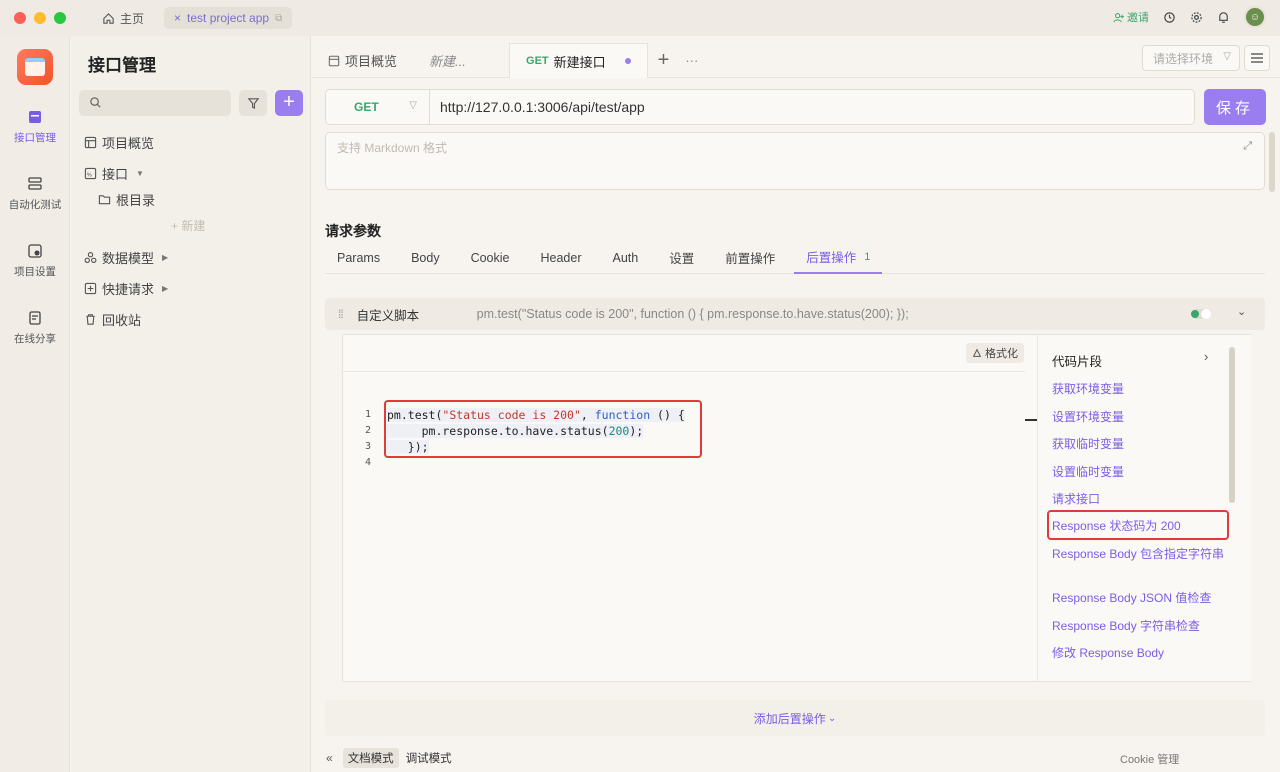 Image resolution: width=1280 pixels, height=772 pixels. What do you see at coordinates (750, 258) in the screenshot?
I see `tab-pre-ops: 前置操作` at bounding box center [750, 258].